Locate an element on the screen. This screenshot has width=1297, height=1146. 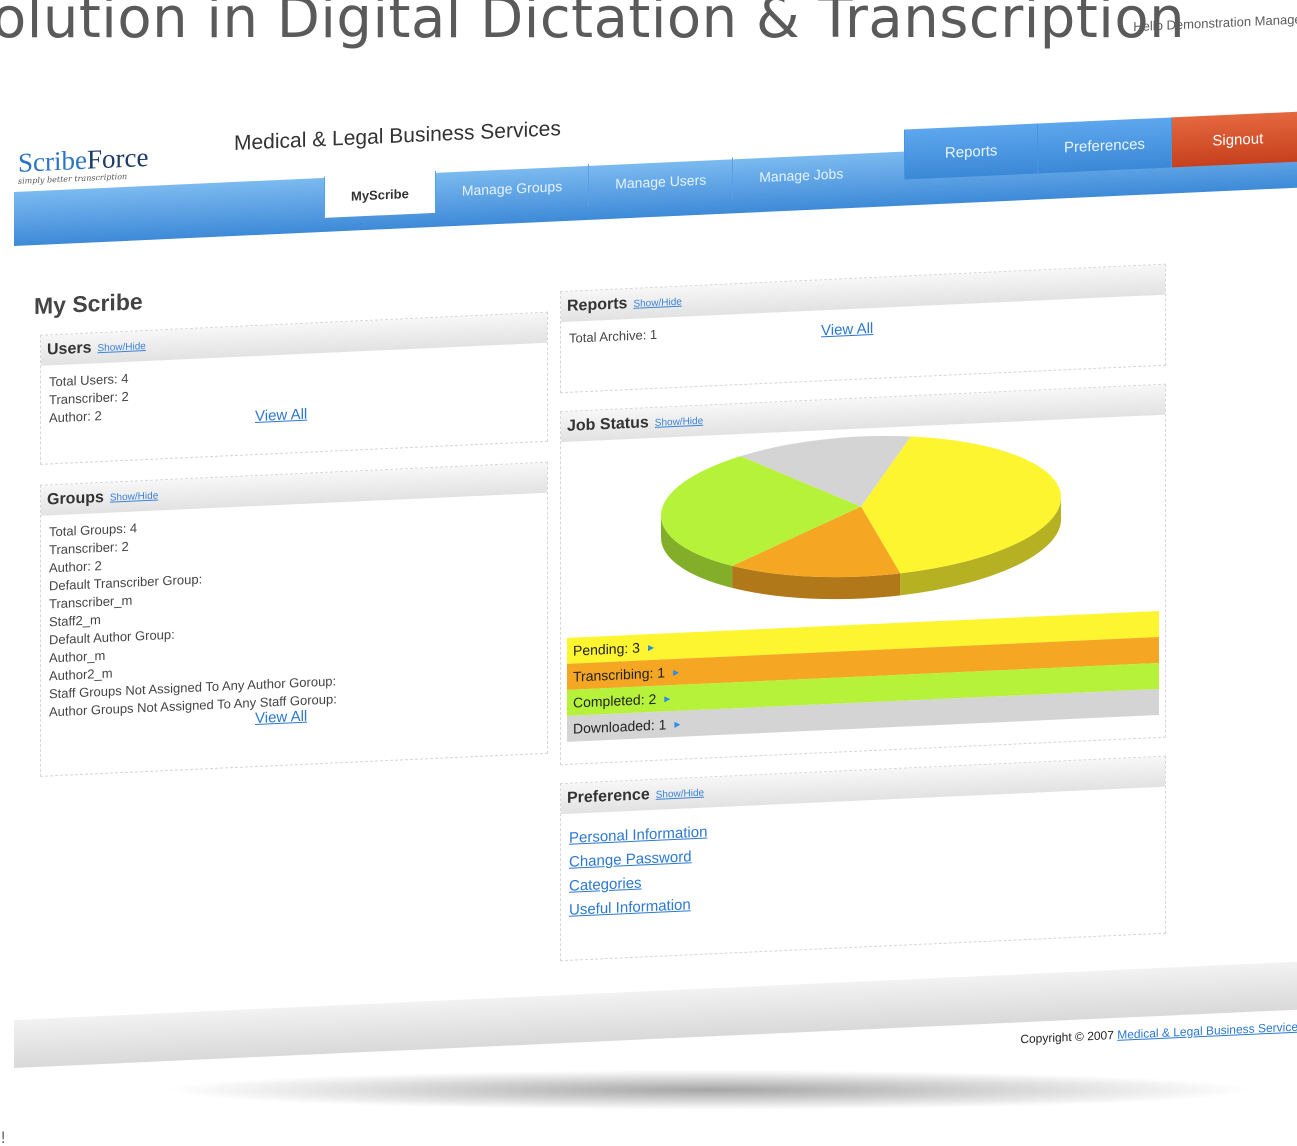
users-view-all-link: View All is located at coordinates (281, 416).